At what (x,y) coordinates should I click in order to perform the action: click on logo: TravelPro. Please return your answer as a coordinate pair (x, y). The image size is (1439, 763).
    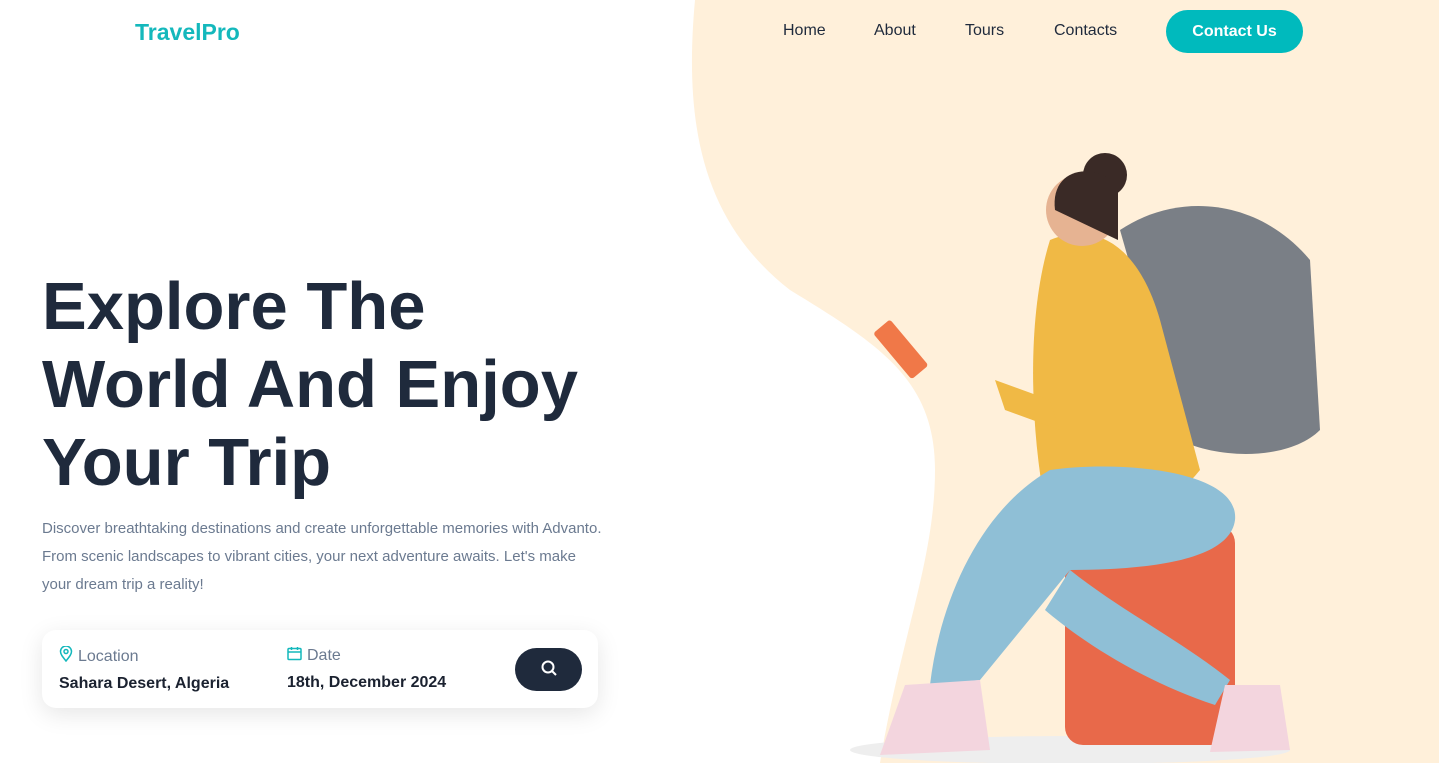
    Looking at the image, I should click on (187, 32).